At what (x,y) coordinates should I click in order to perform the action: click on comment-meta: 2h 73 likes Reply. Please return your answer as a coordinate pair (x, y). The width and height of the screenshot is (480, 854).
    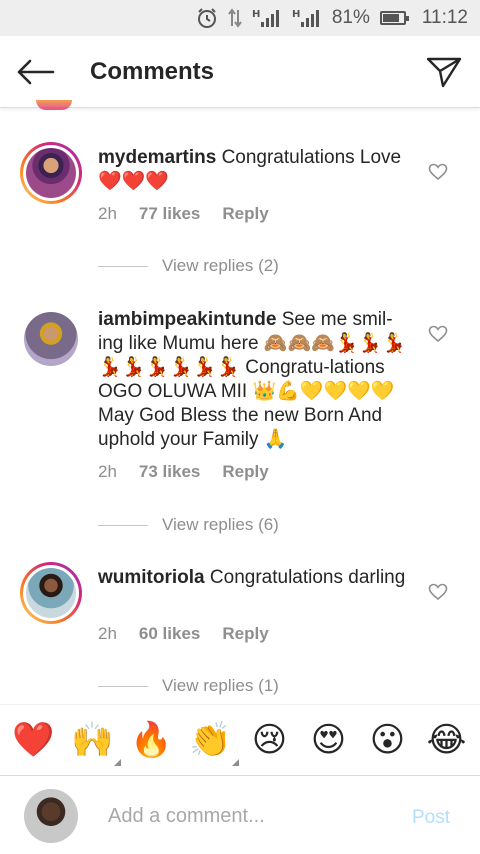
    Looking at the image, I should click on (183, 472).